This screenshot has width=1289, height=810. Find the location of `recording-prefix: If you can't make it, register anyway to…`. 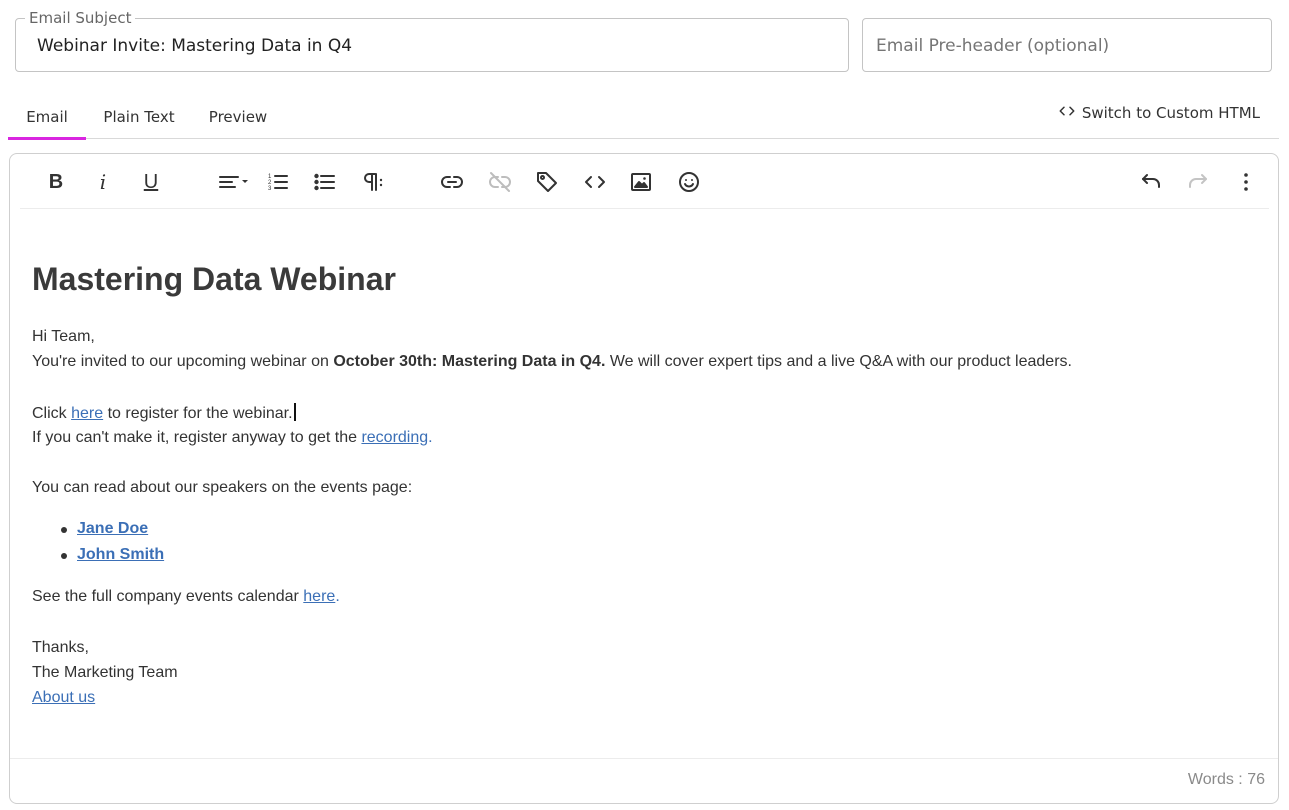

recording-prefix: If you can't make it, register anyway to… is located at coordinates (197, 437).